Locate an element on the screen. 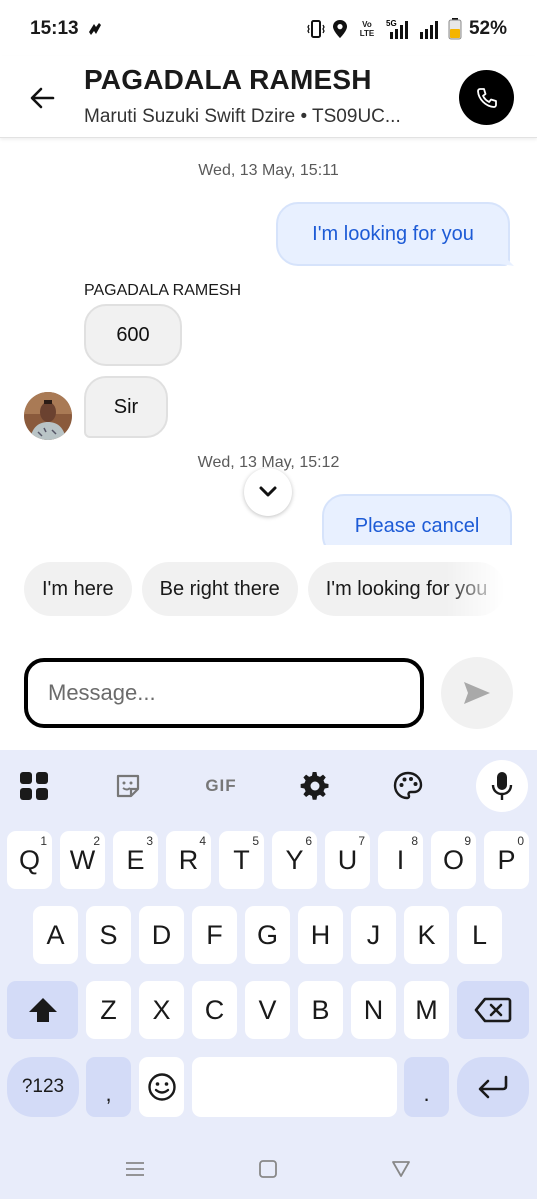  triangle-back-icon is located at coordinates (401, 1169).